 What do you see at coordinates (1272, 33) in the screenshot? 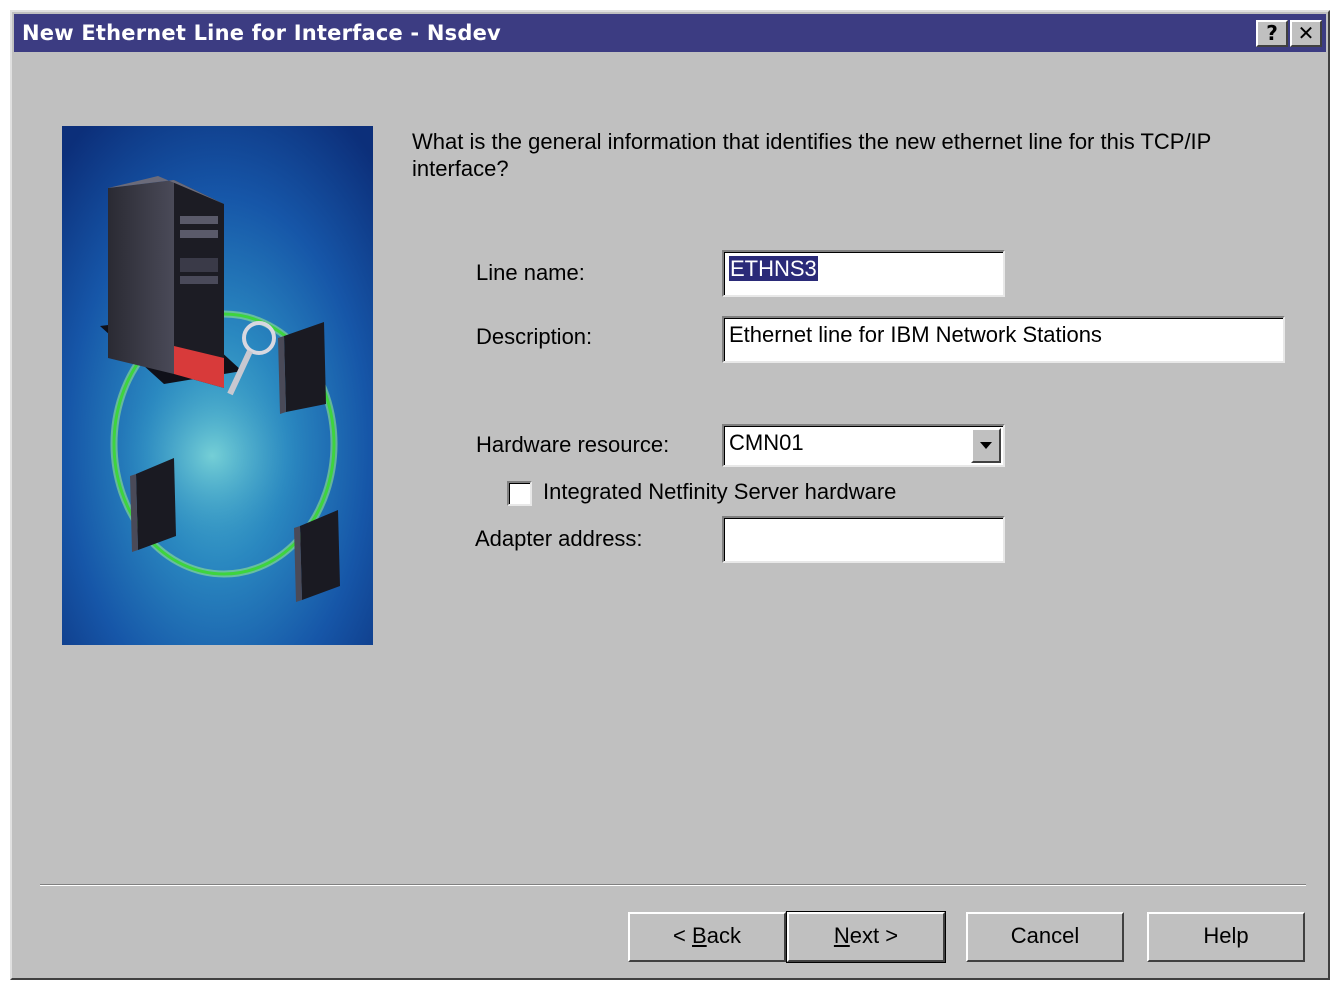
I see `help-title-icon: ?` at bounding box center [1272, 33].